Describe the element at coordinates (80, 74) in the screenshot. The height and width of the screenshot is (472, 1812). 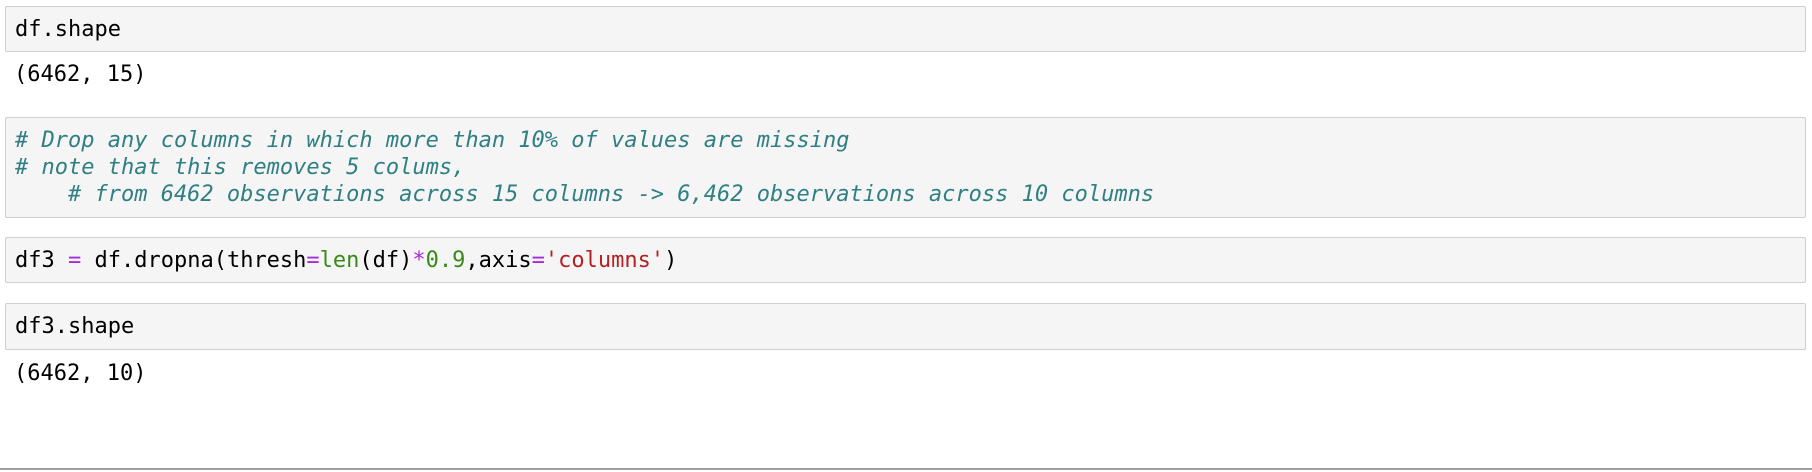
I see `cell-output-df-shape: (6462, 15)` at that location.